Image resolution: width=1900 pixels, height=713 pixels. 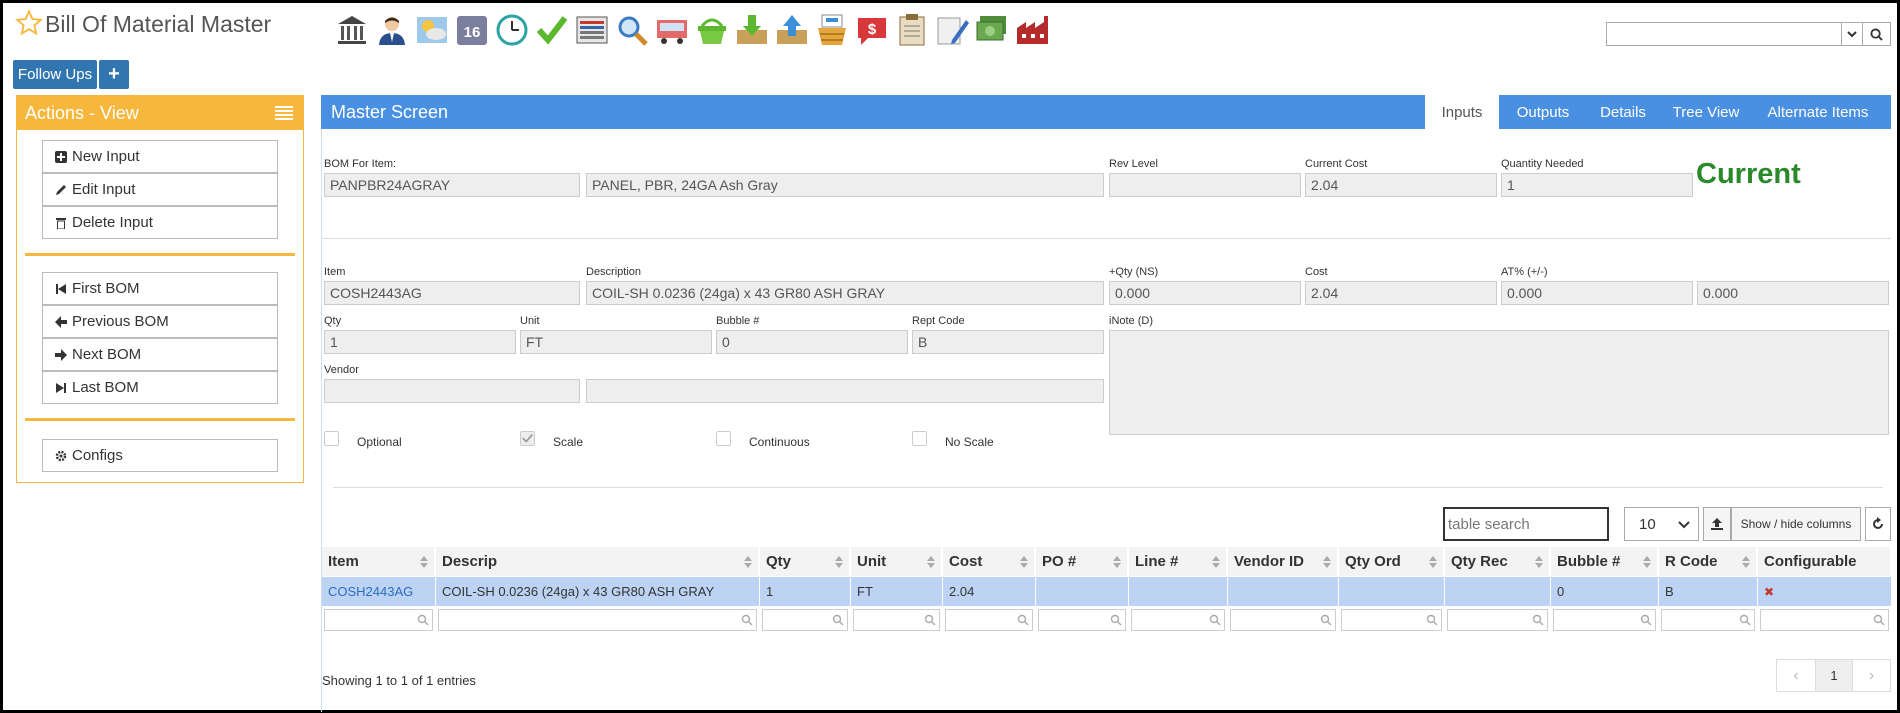 I want to click on quantity-needed-field: 1, so click(x=1597, y=185).